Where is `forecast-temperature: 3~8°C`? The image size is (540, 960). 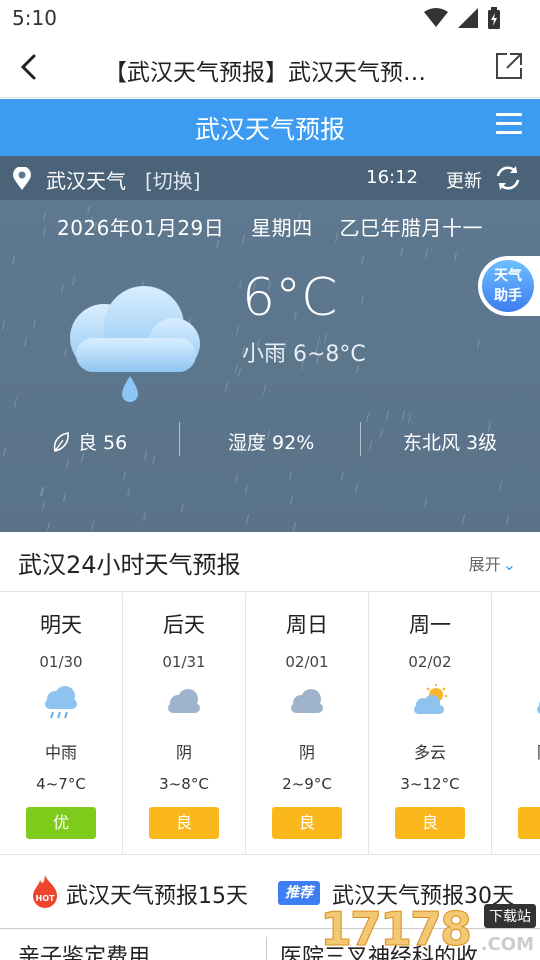
forecast-temperature: 3~8°C is located at coordinates (184, 784).